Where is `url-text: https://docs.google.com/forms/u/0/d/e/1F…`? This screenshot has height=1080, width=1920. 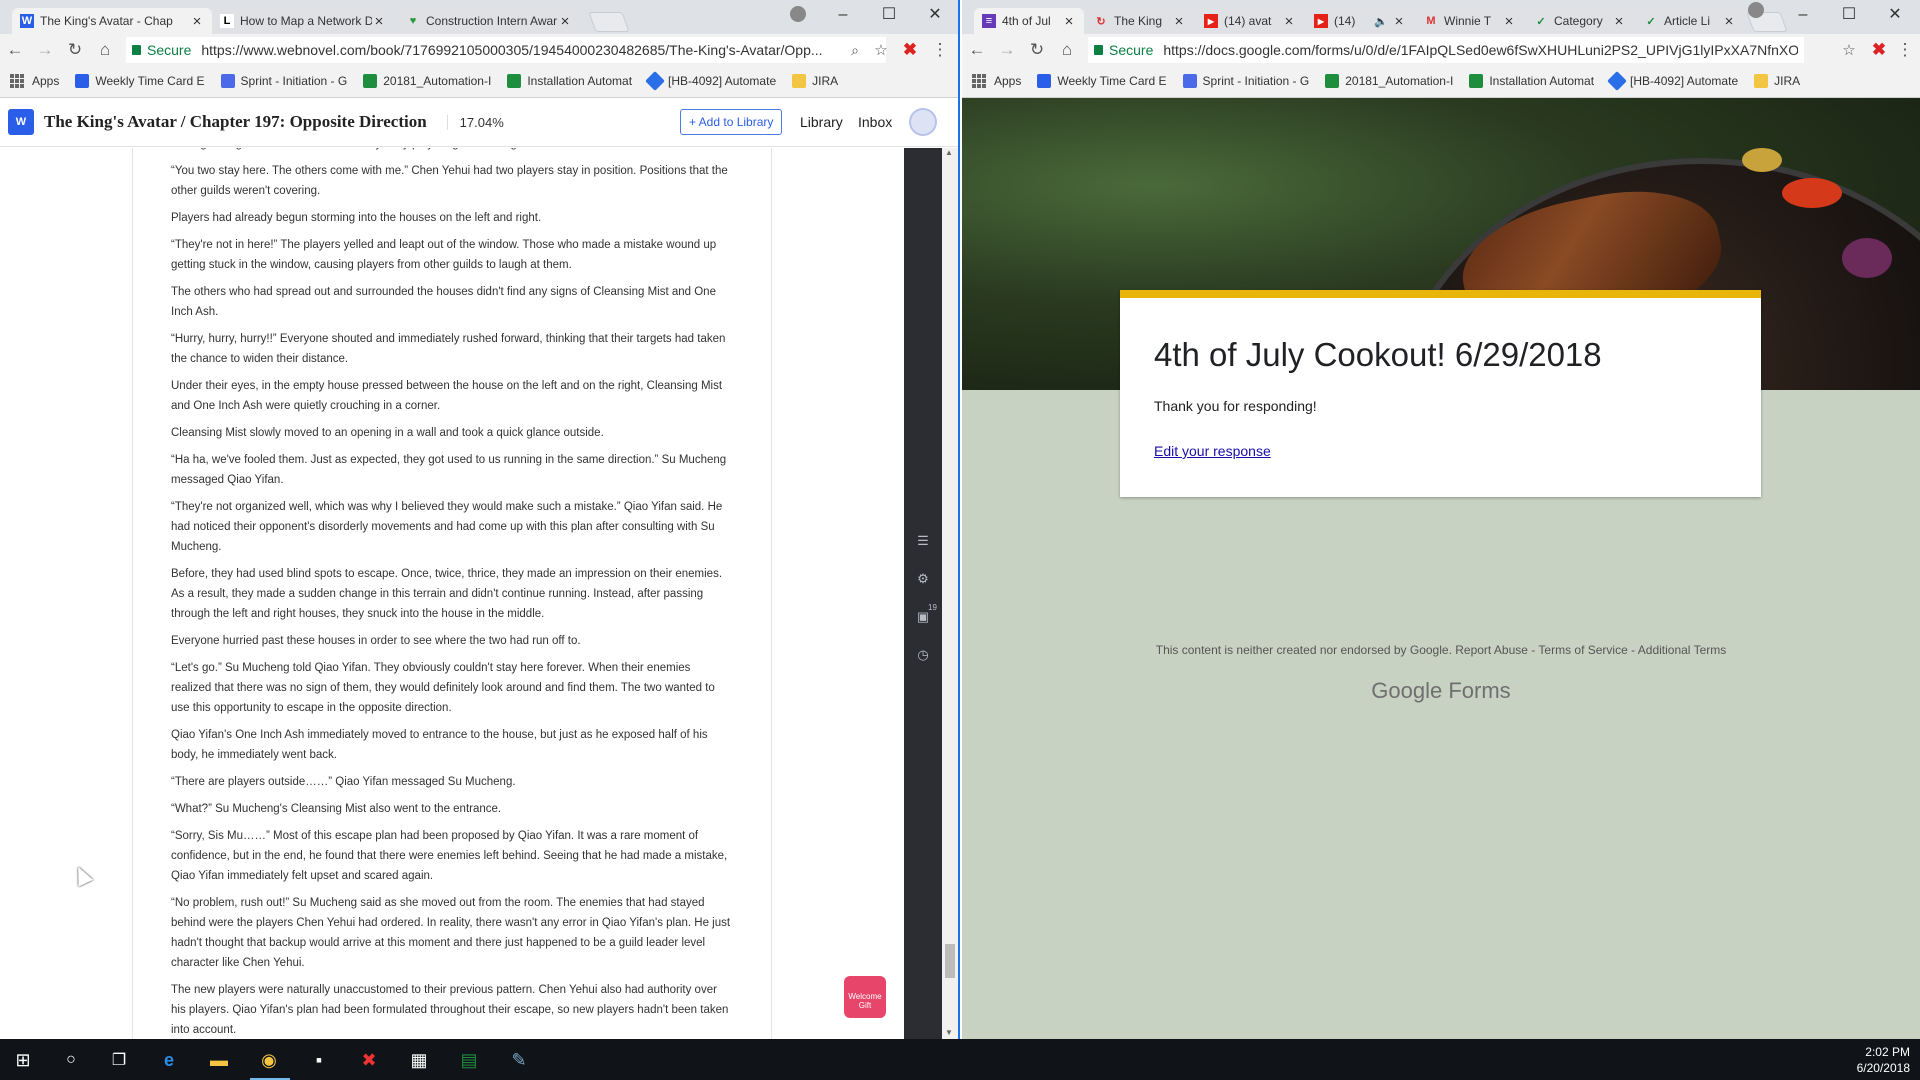
url-text: https://docs.google.com/forms/u/0/d/e/1F… is located at coordinates (1480, 50).